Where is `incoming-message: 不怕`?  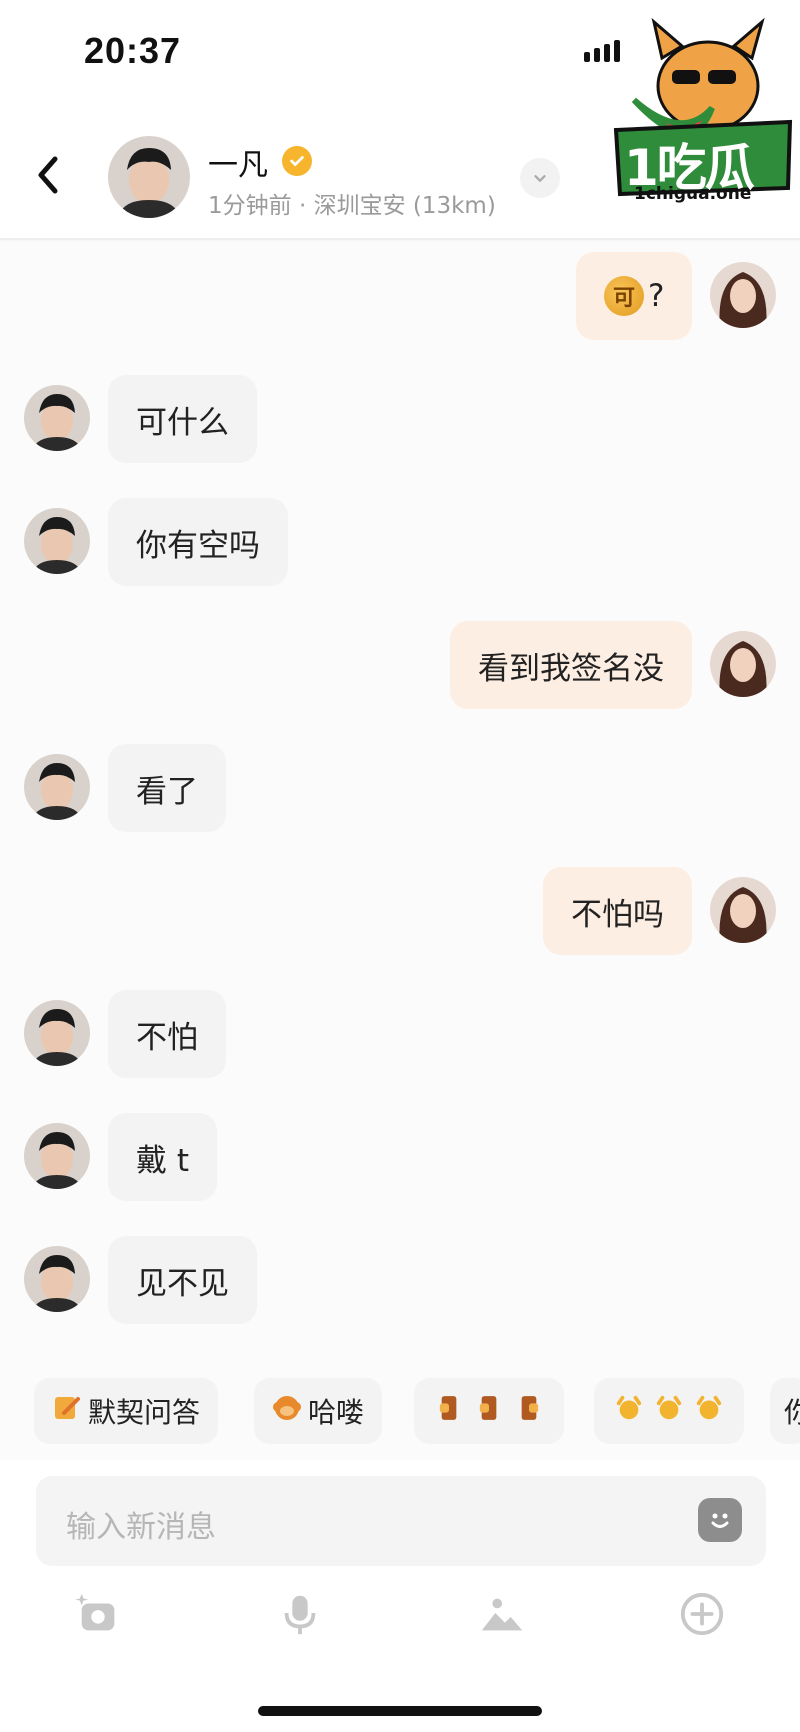 incoming-message: 不怕 is located at coordinates (167, 1034).